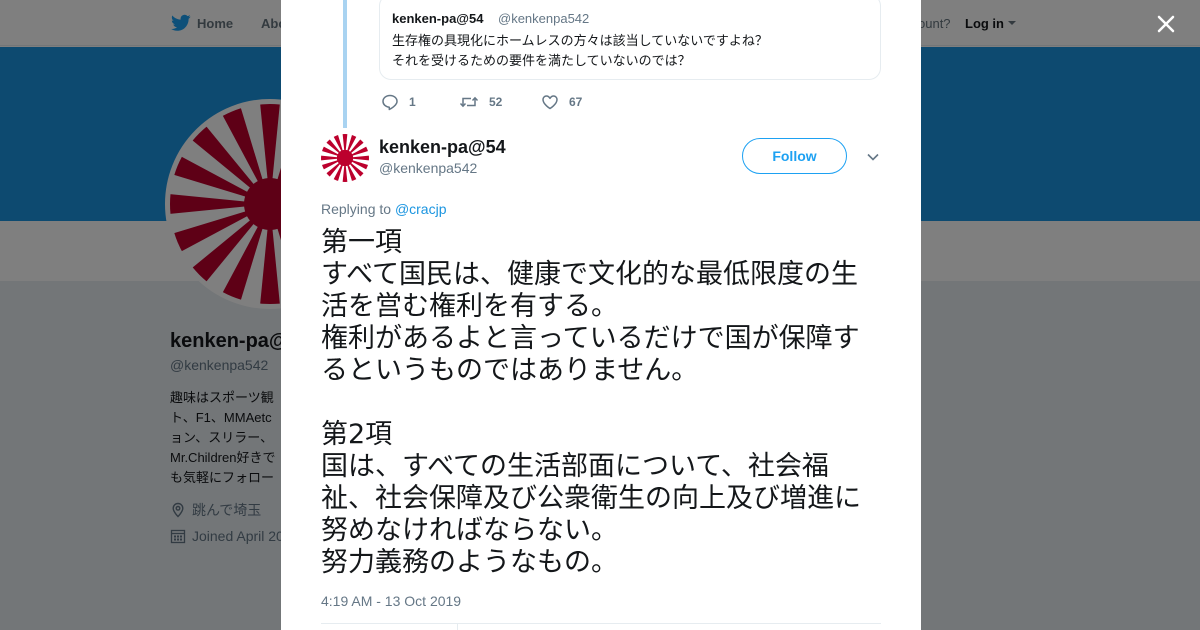  What do you see at coordinates (421, 209) in the screenshot?
I see `replying-to-link: @cracjp` at bounding box center [421, 209].